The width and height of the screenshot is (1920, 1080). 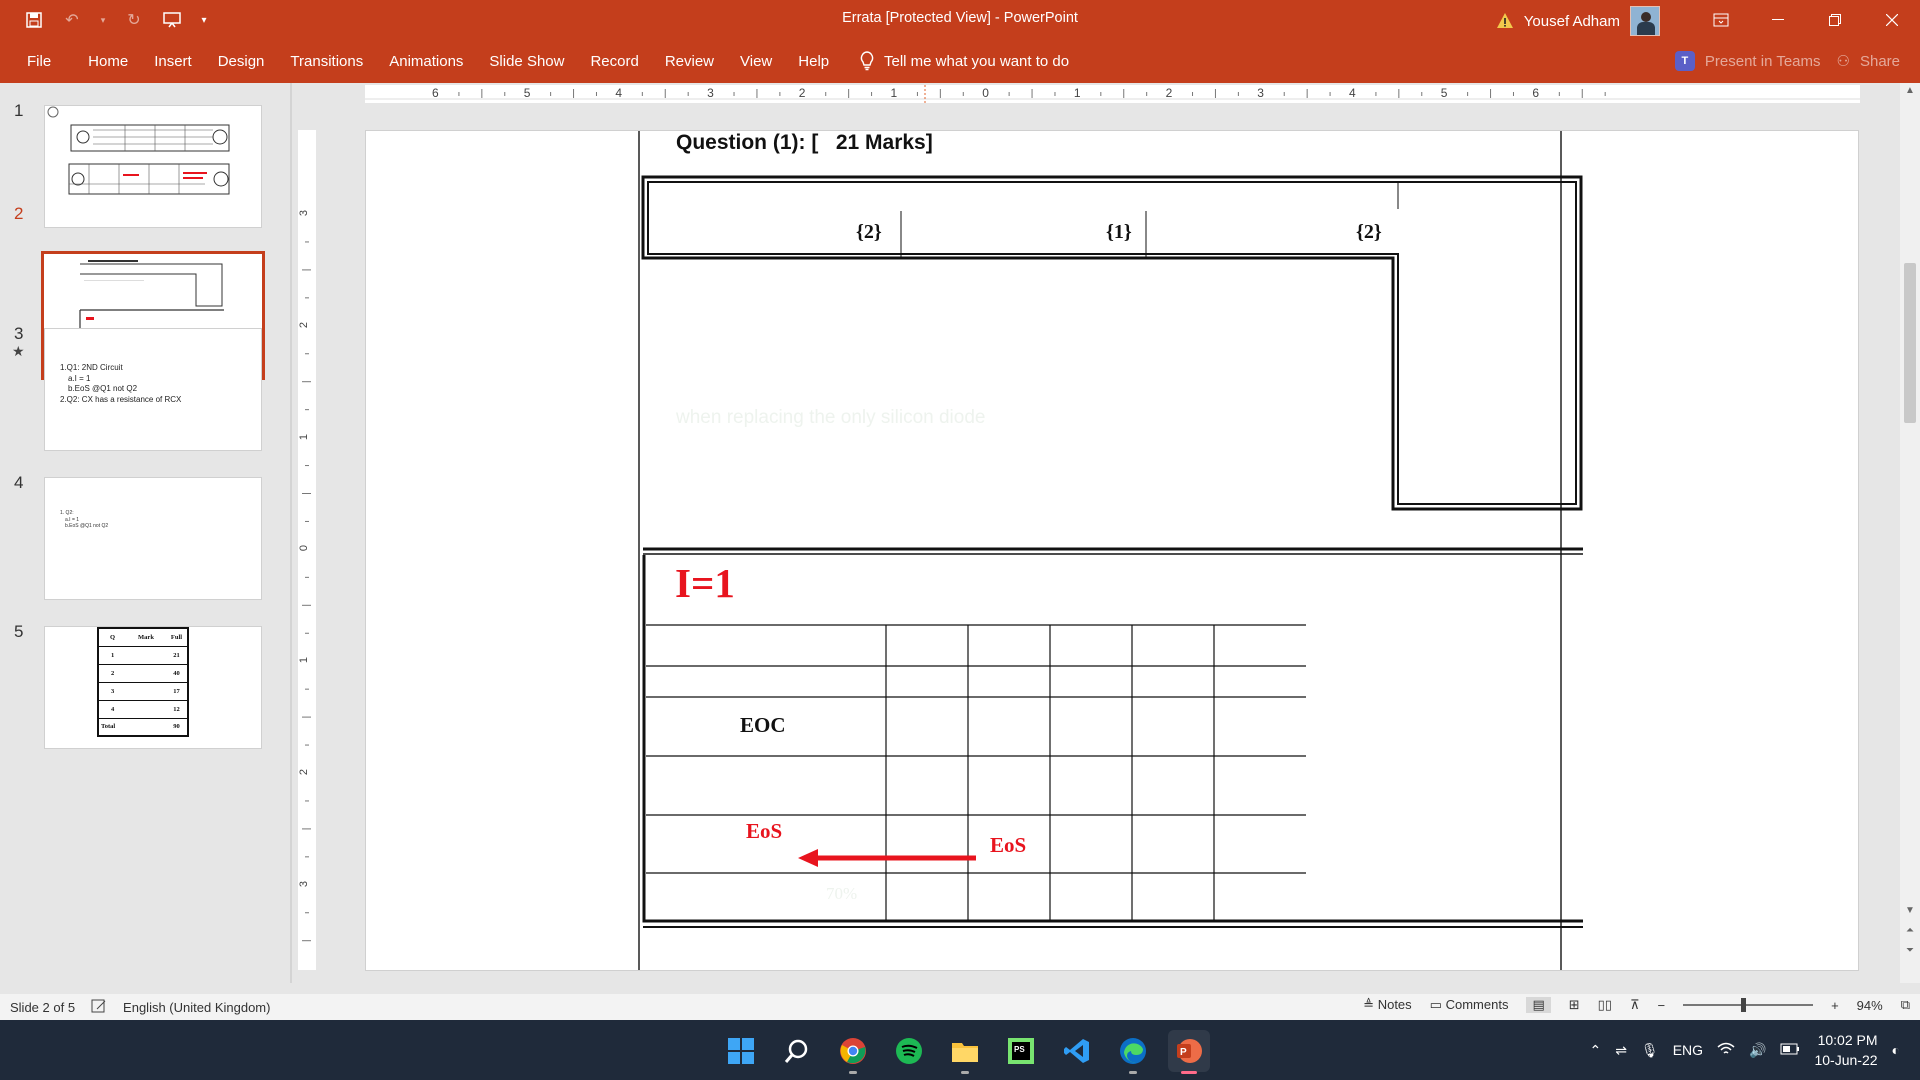 What do you see at coordinates (853, 1052) in the screenshot?
I see `chrome-icon` at bounding box center [853, 1052].